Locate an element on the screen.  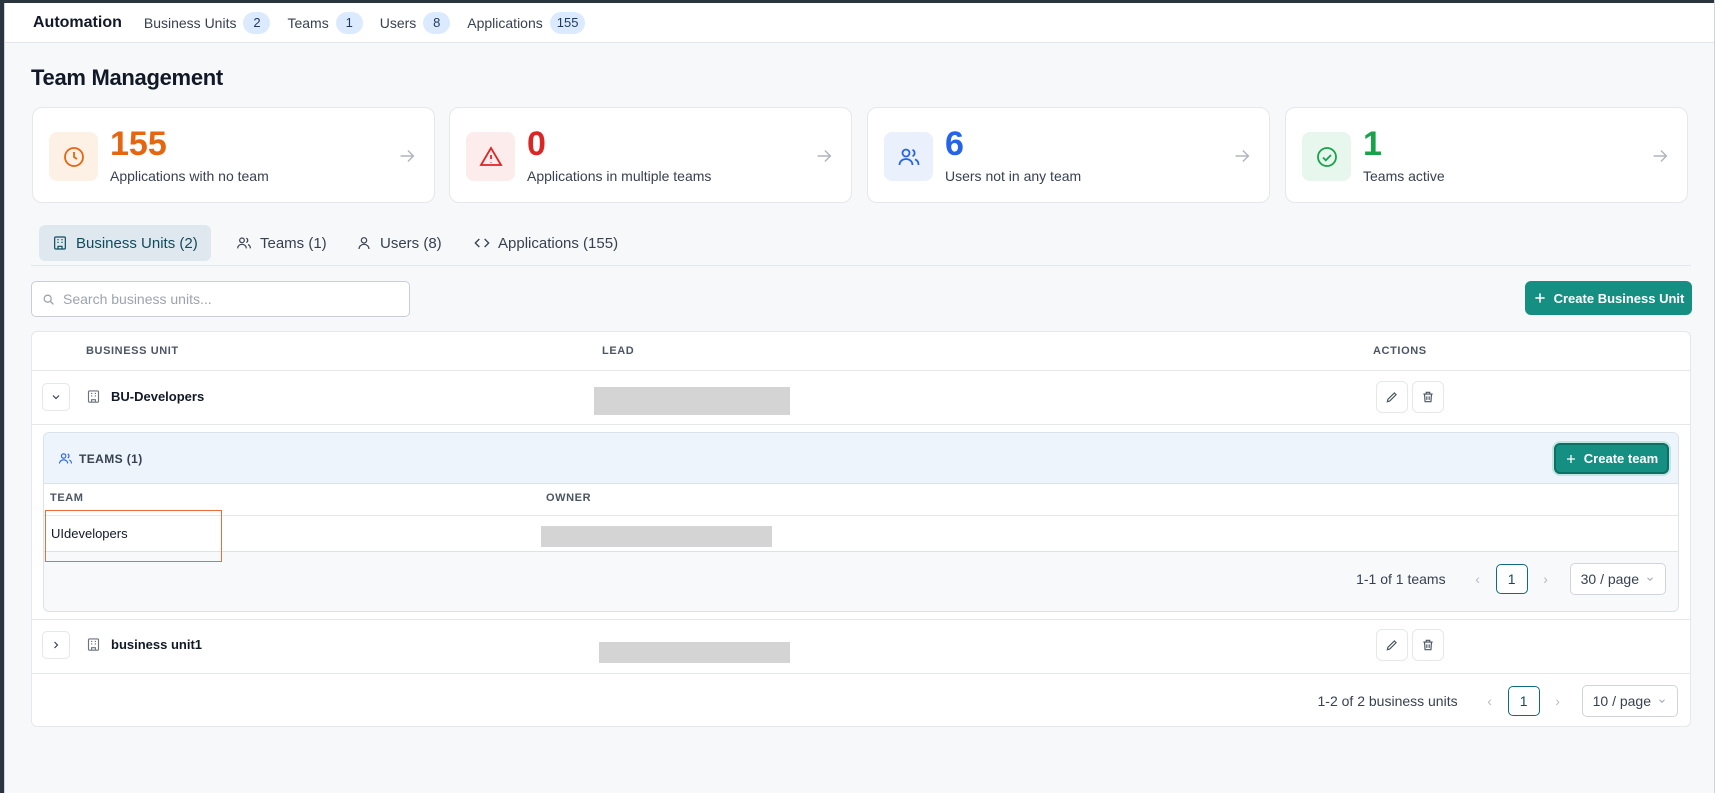
nav-applications: Applications 155 is located at coordinates (526, 22).